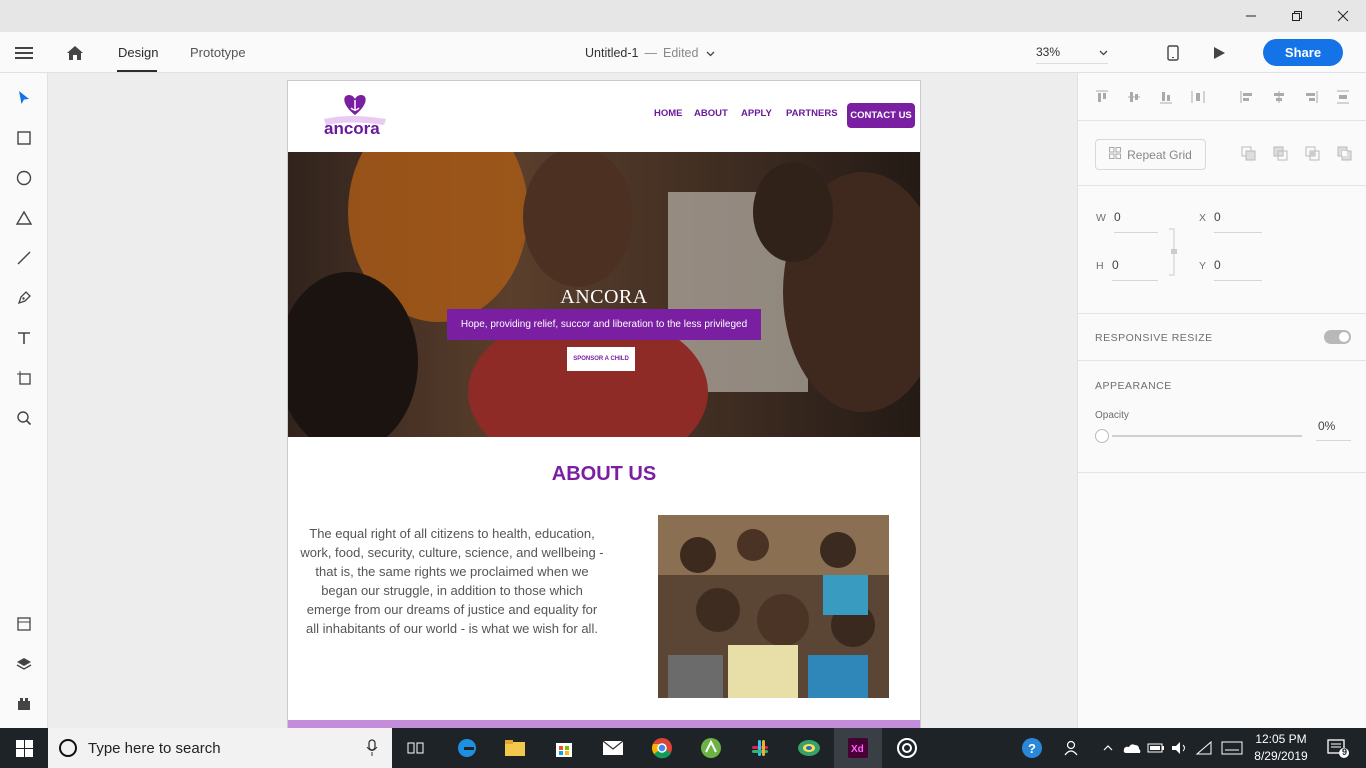 This screenshot has height=768, width=1366. I want to click on align-center-icon, so click(1279, 99).